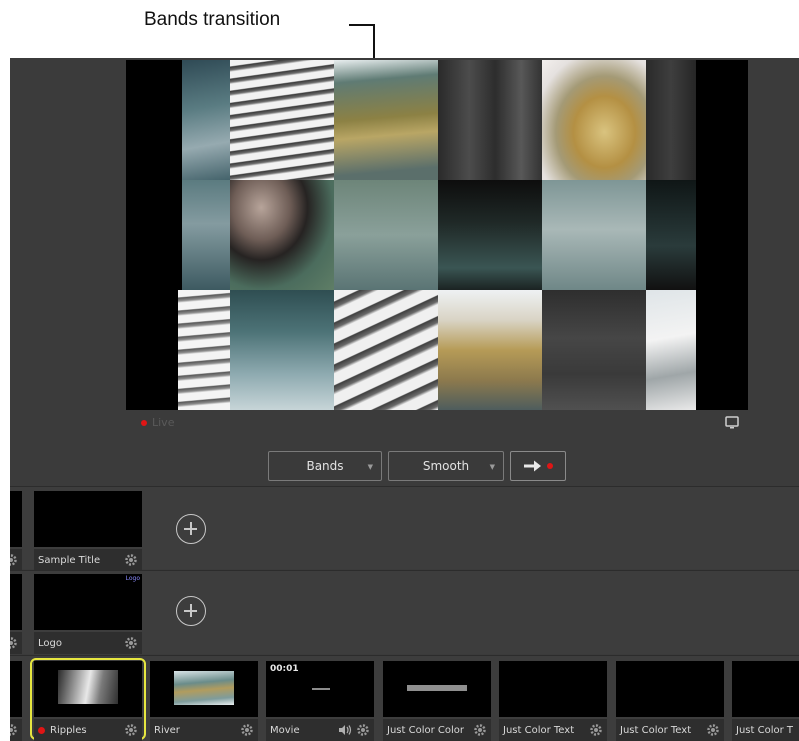 The image size is (799, 741). What do you see at coordinates (362, 25) in the screenshot?
I see `callout-leader-horizontal` at bounding box center [362, 25].